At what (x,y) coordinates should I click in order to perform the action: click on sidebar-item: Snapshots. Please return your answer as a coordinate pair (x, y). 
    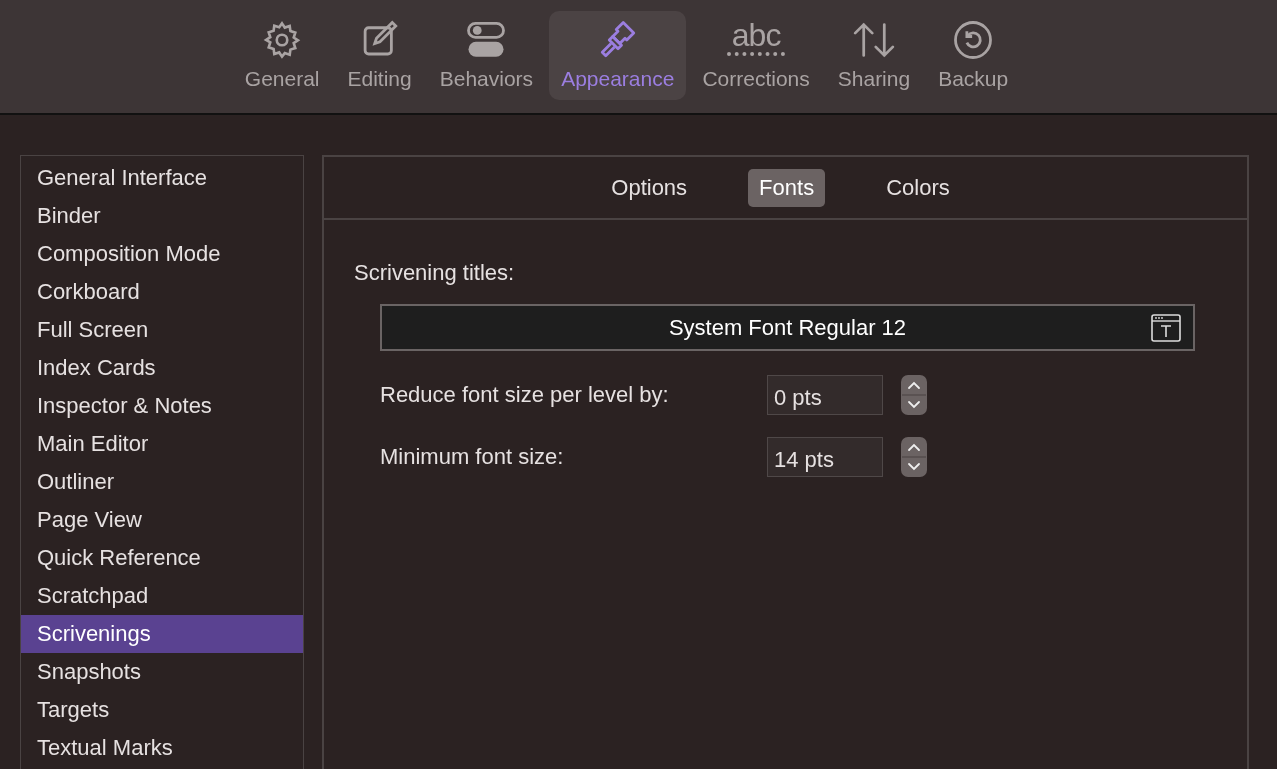
    Looking at the image, I should click on (162, 672).